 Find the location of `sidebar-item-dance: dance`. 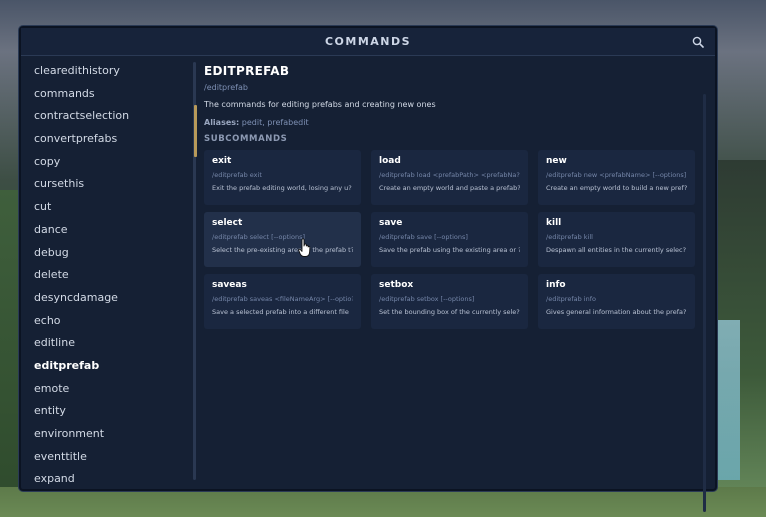

sidebar-item-dance: dance is located at coordinates (110, 230).